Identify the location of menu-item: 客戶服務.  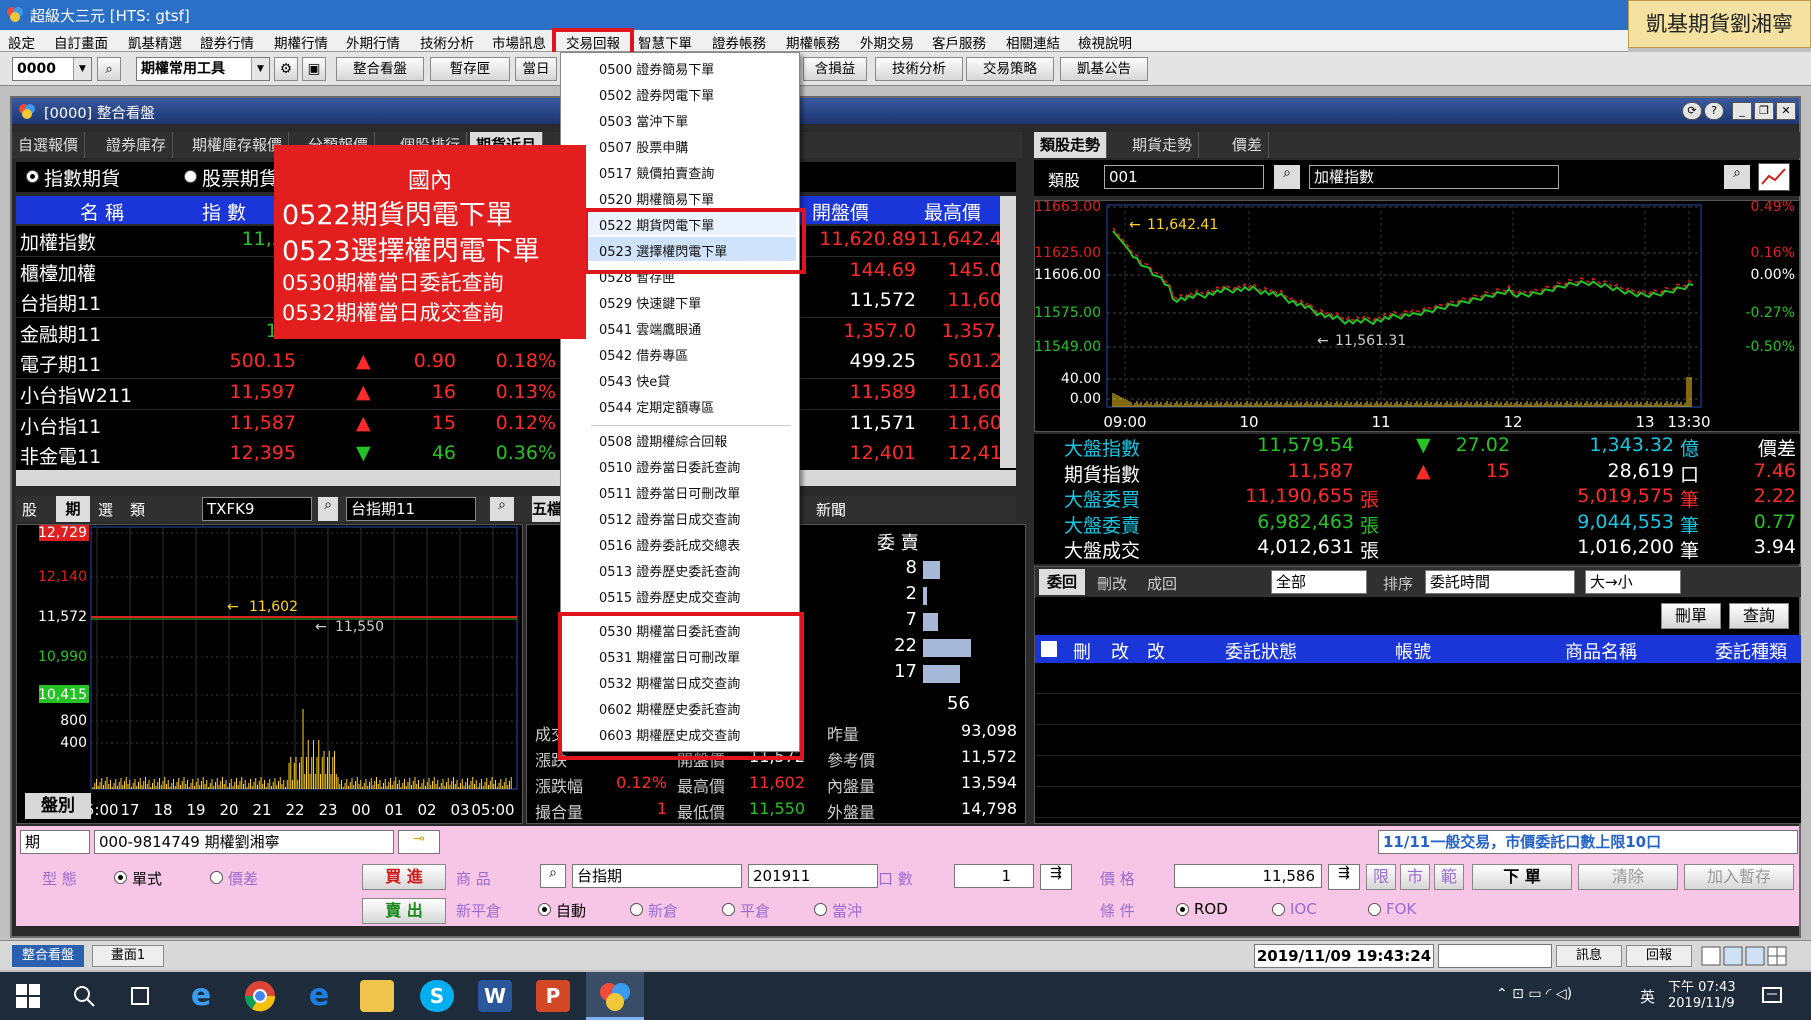
(959, 42).